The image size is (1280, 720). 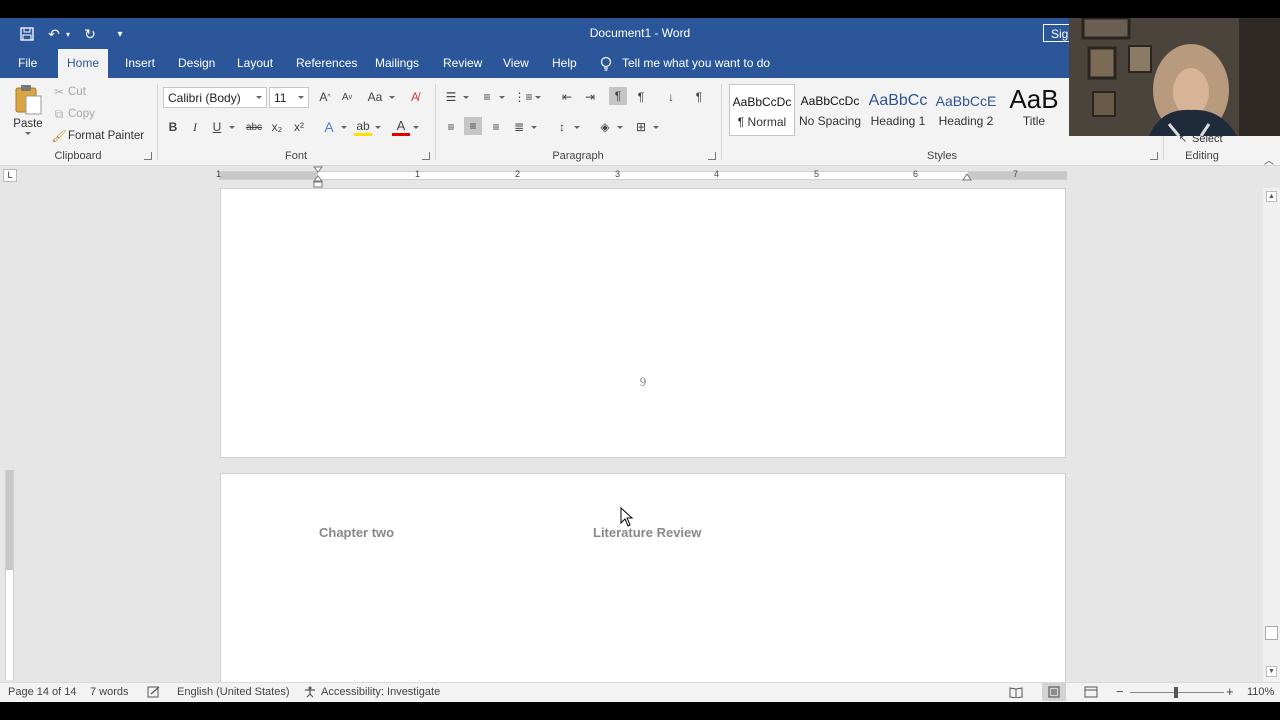 I want to click on text-effects-button: A, so click(x=333, y=127).